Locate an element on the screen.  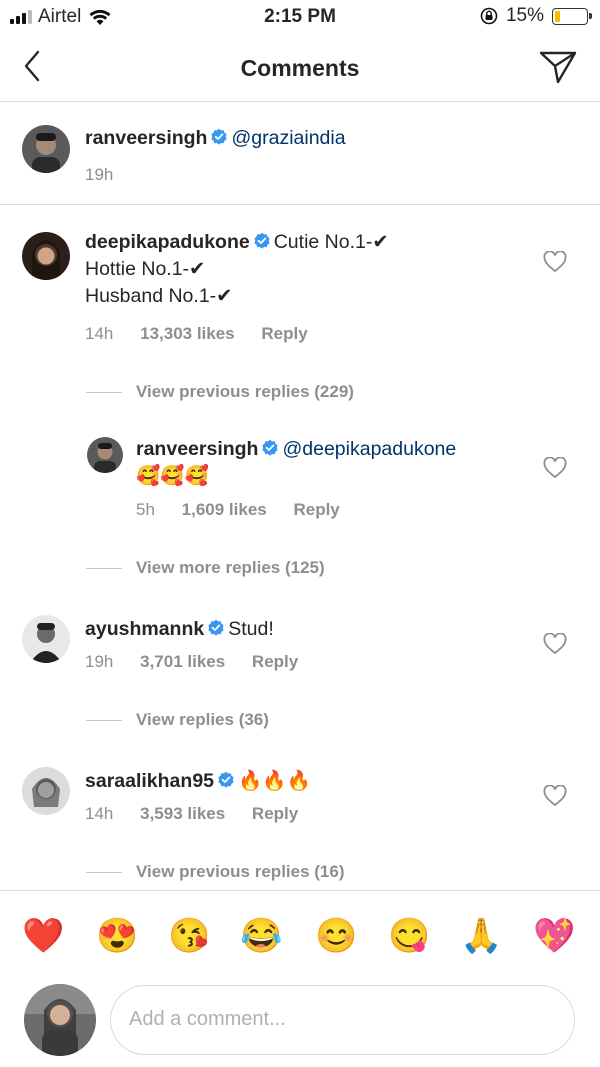
comment-meta: 14h 13,303 likes Reply is located at coordinates (207, 334).